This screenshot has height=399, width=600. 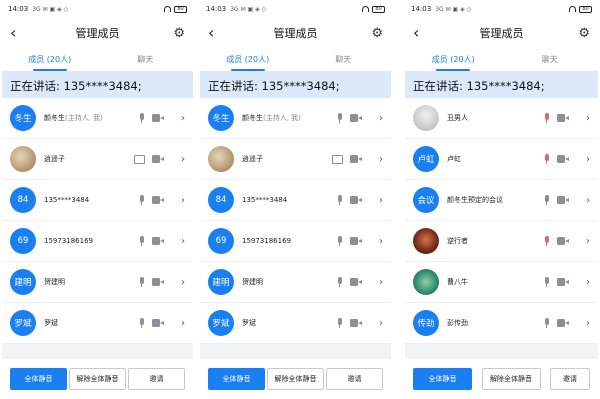 I want to click on member-row: 曹八牛 ›, so click(x=501, y=282).